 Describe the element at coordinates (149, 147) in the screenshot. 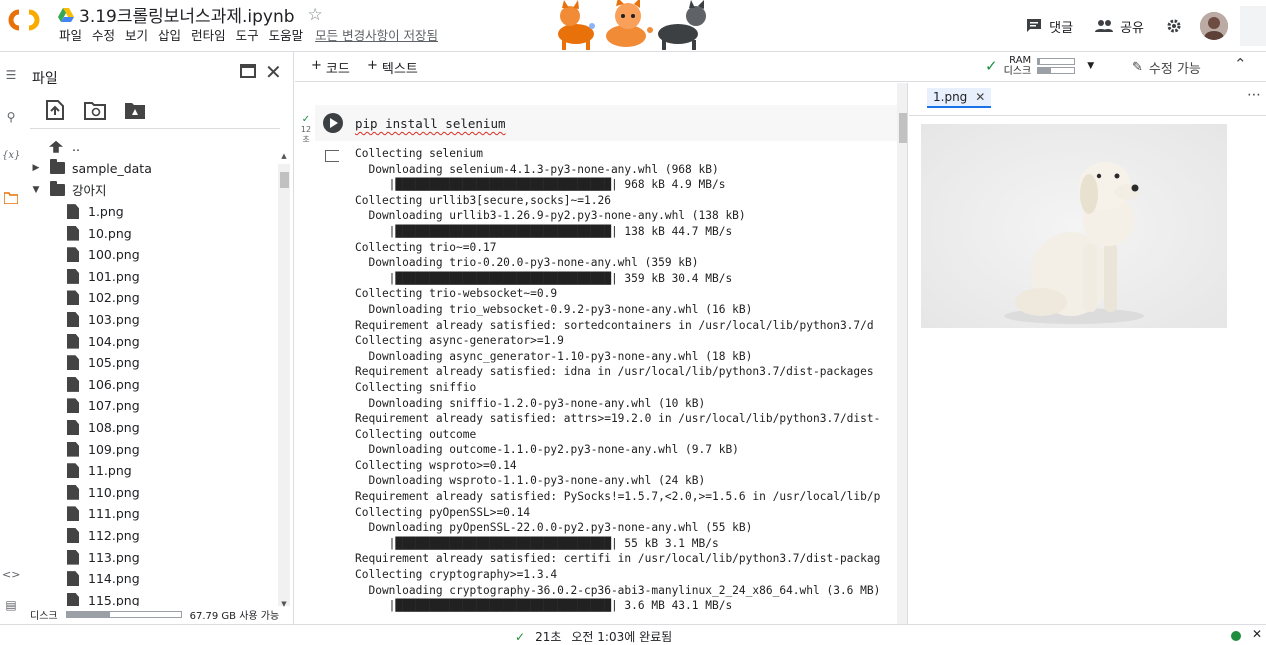

I see `tree-parent-dir: ..` at that location.